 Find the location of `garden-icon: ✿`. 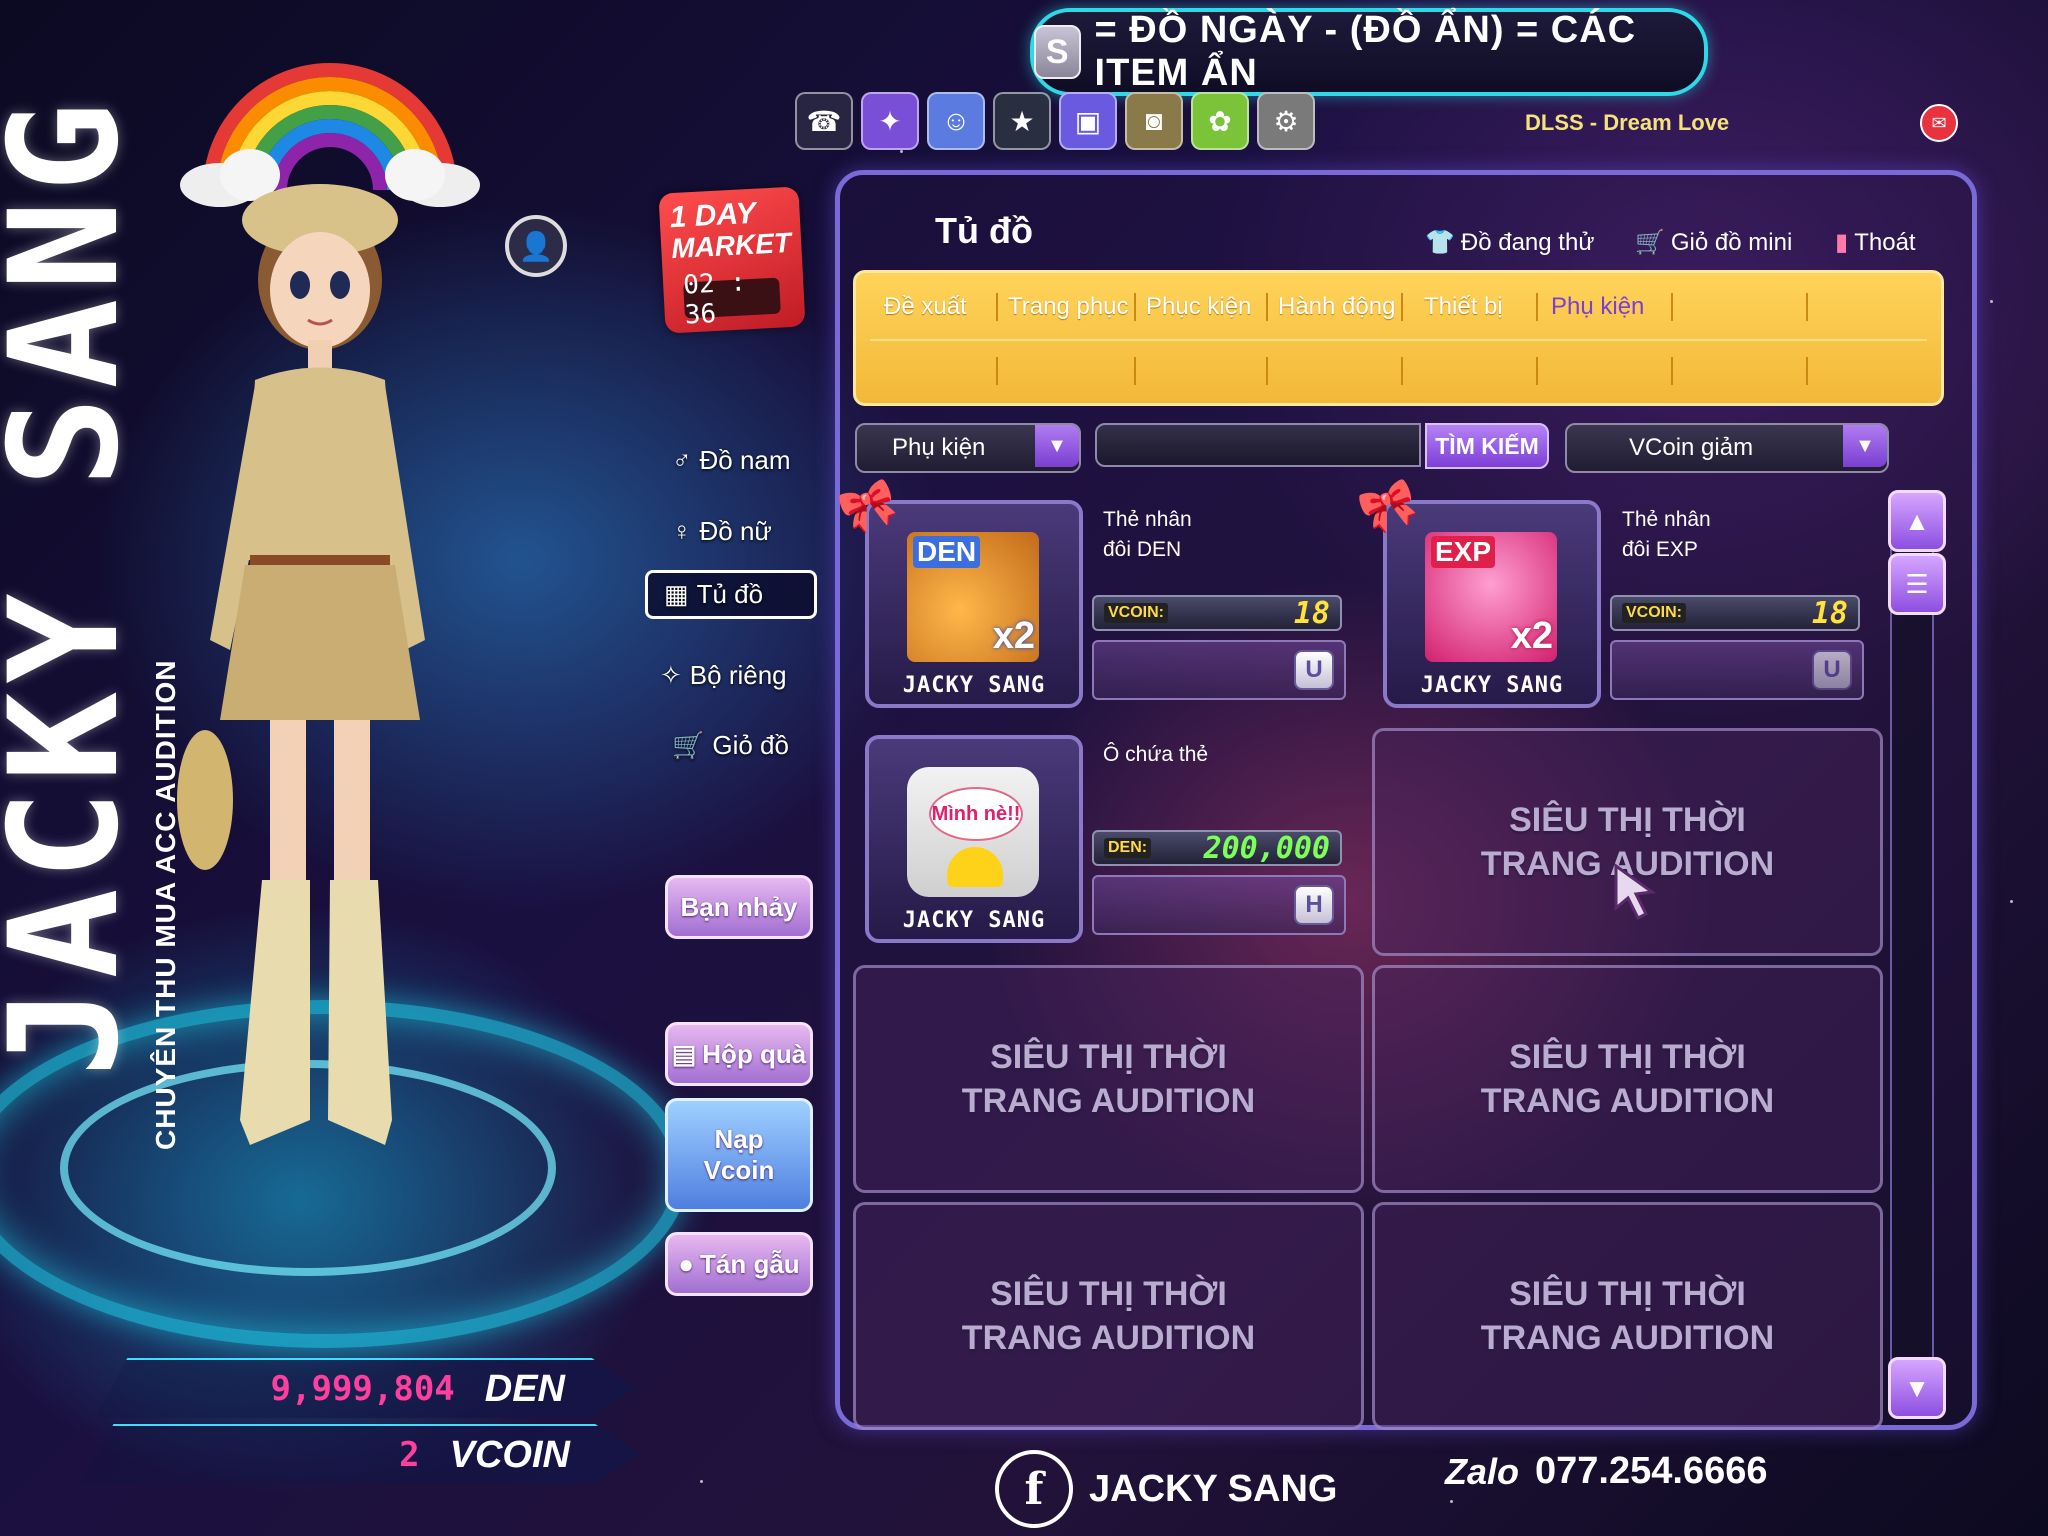

garden-icon: ✿ is located at coordinates (1220, 121).